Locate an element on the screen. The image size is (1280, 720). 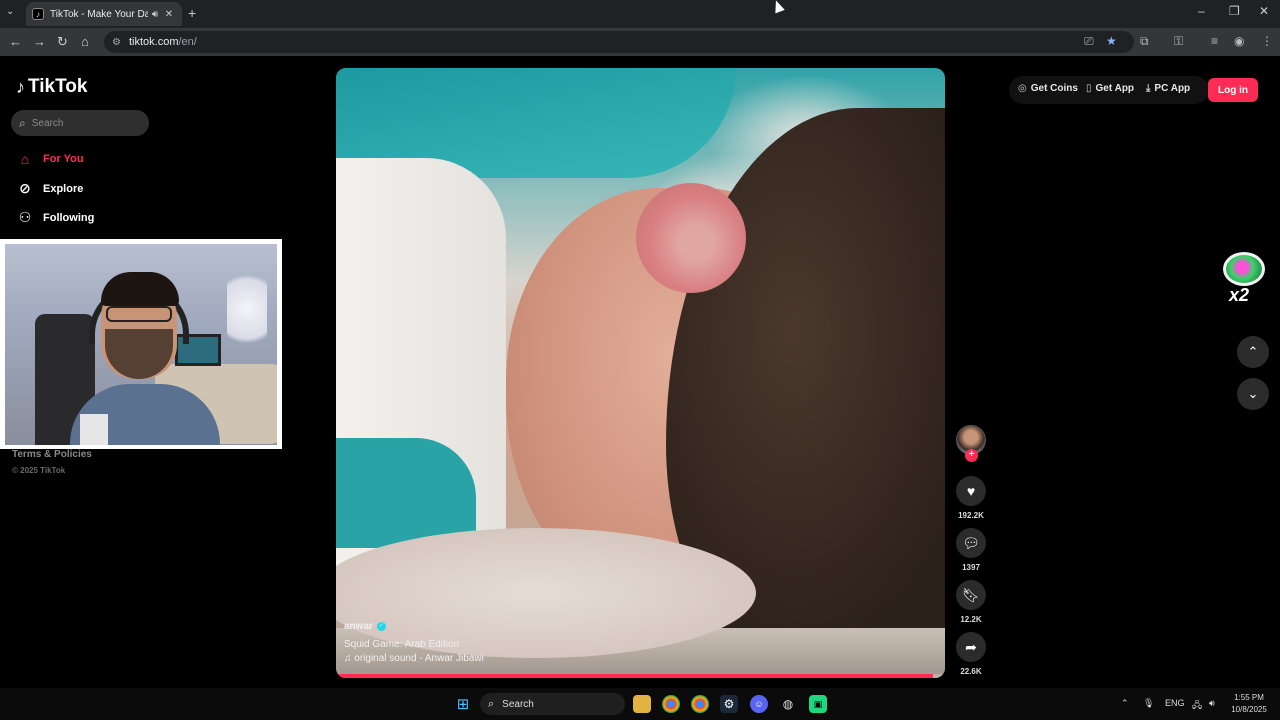
previous-video-button: ⌃ is located at coordinates (1253, 352).